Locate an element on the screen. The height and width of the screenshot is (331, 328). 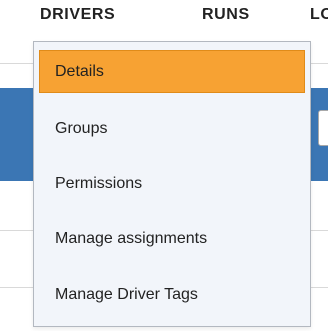
menu-item-permissions: Permissions is located at coordinates (172, 183).